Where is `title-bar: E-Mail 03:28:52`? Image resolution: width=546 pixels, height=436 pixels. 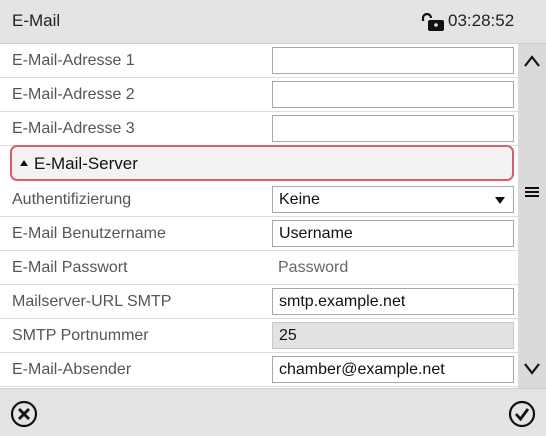 title-bar: E-Mail 03:28:52 is located at coordinates (273, 22).